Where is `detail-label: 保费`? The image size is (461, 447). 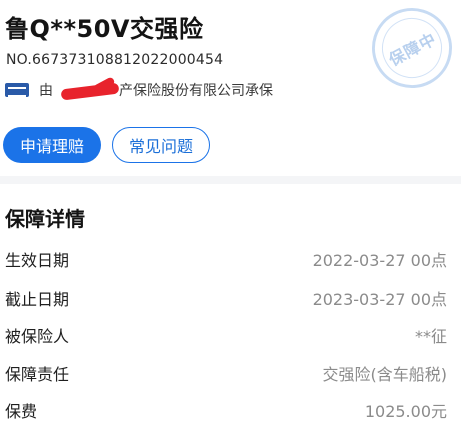 detail-label: 保费 is located at coordinates (21, 411).